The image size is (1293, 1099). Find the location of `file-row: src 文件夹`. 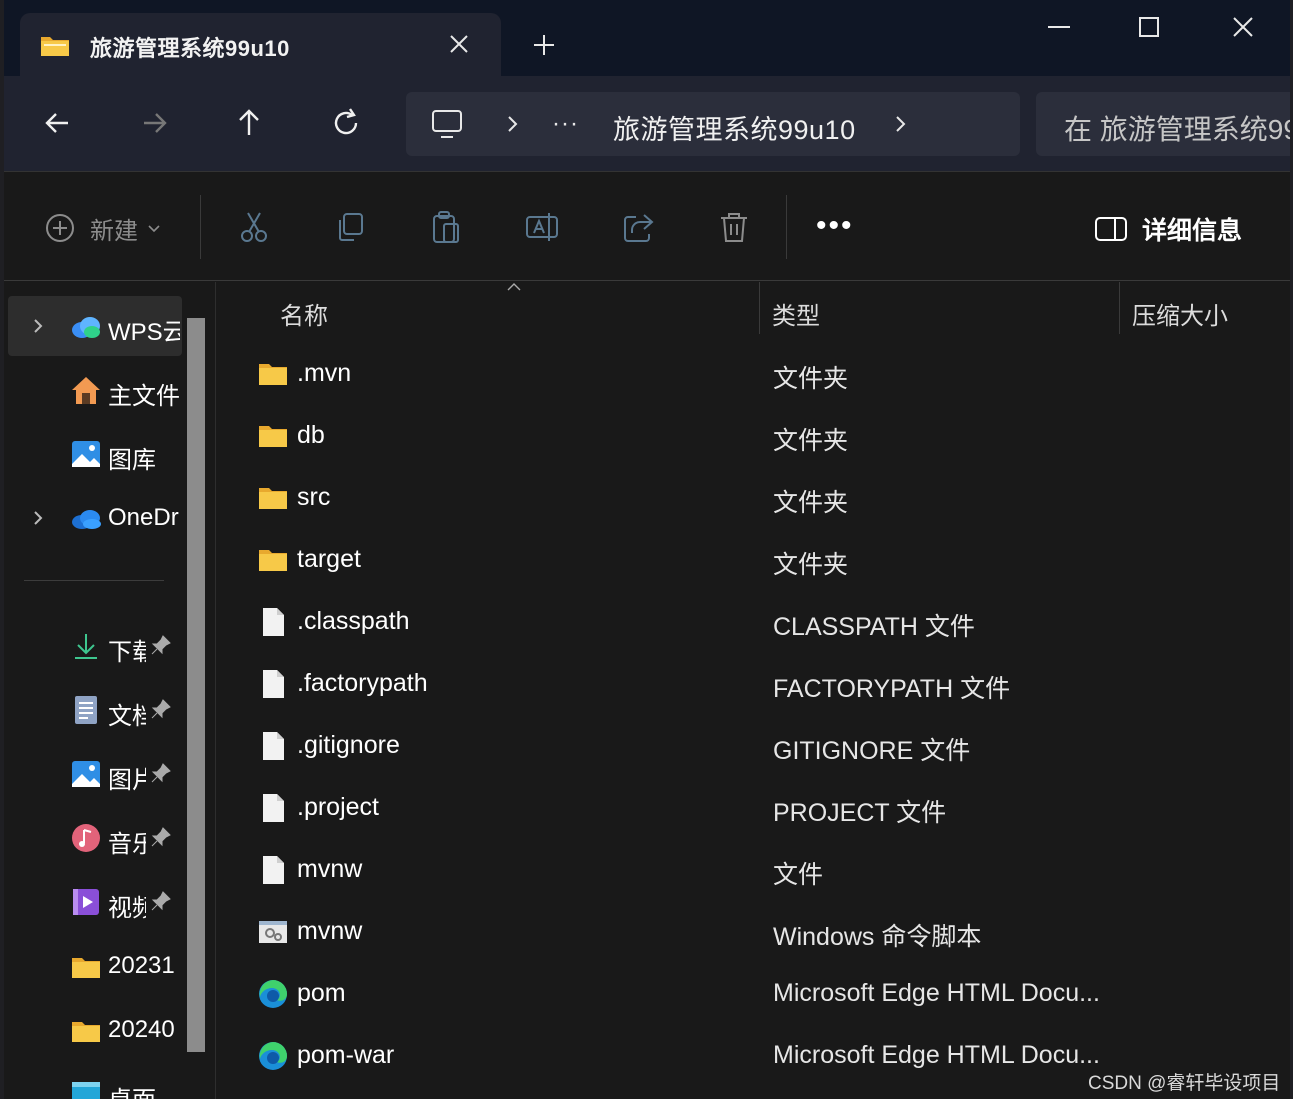

file-row: src 文件夹 is located at coordinates (753, 499).